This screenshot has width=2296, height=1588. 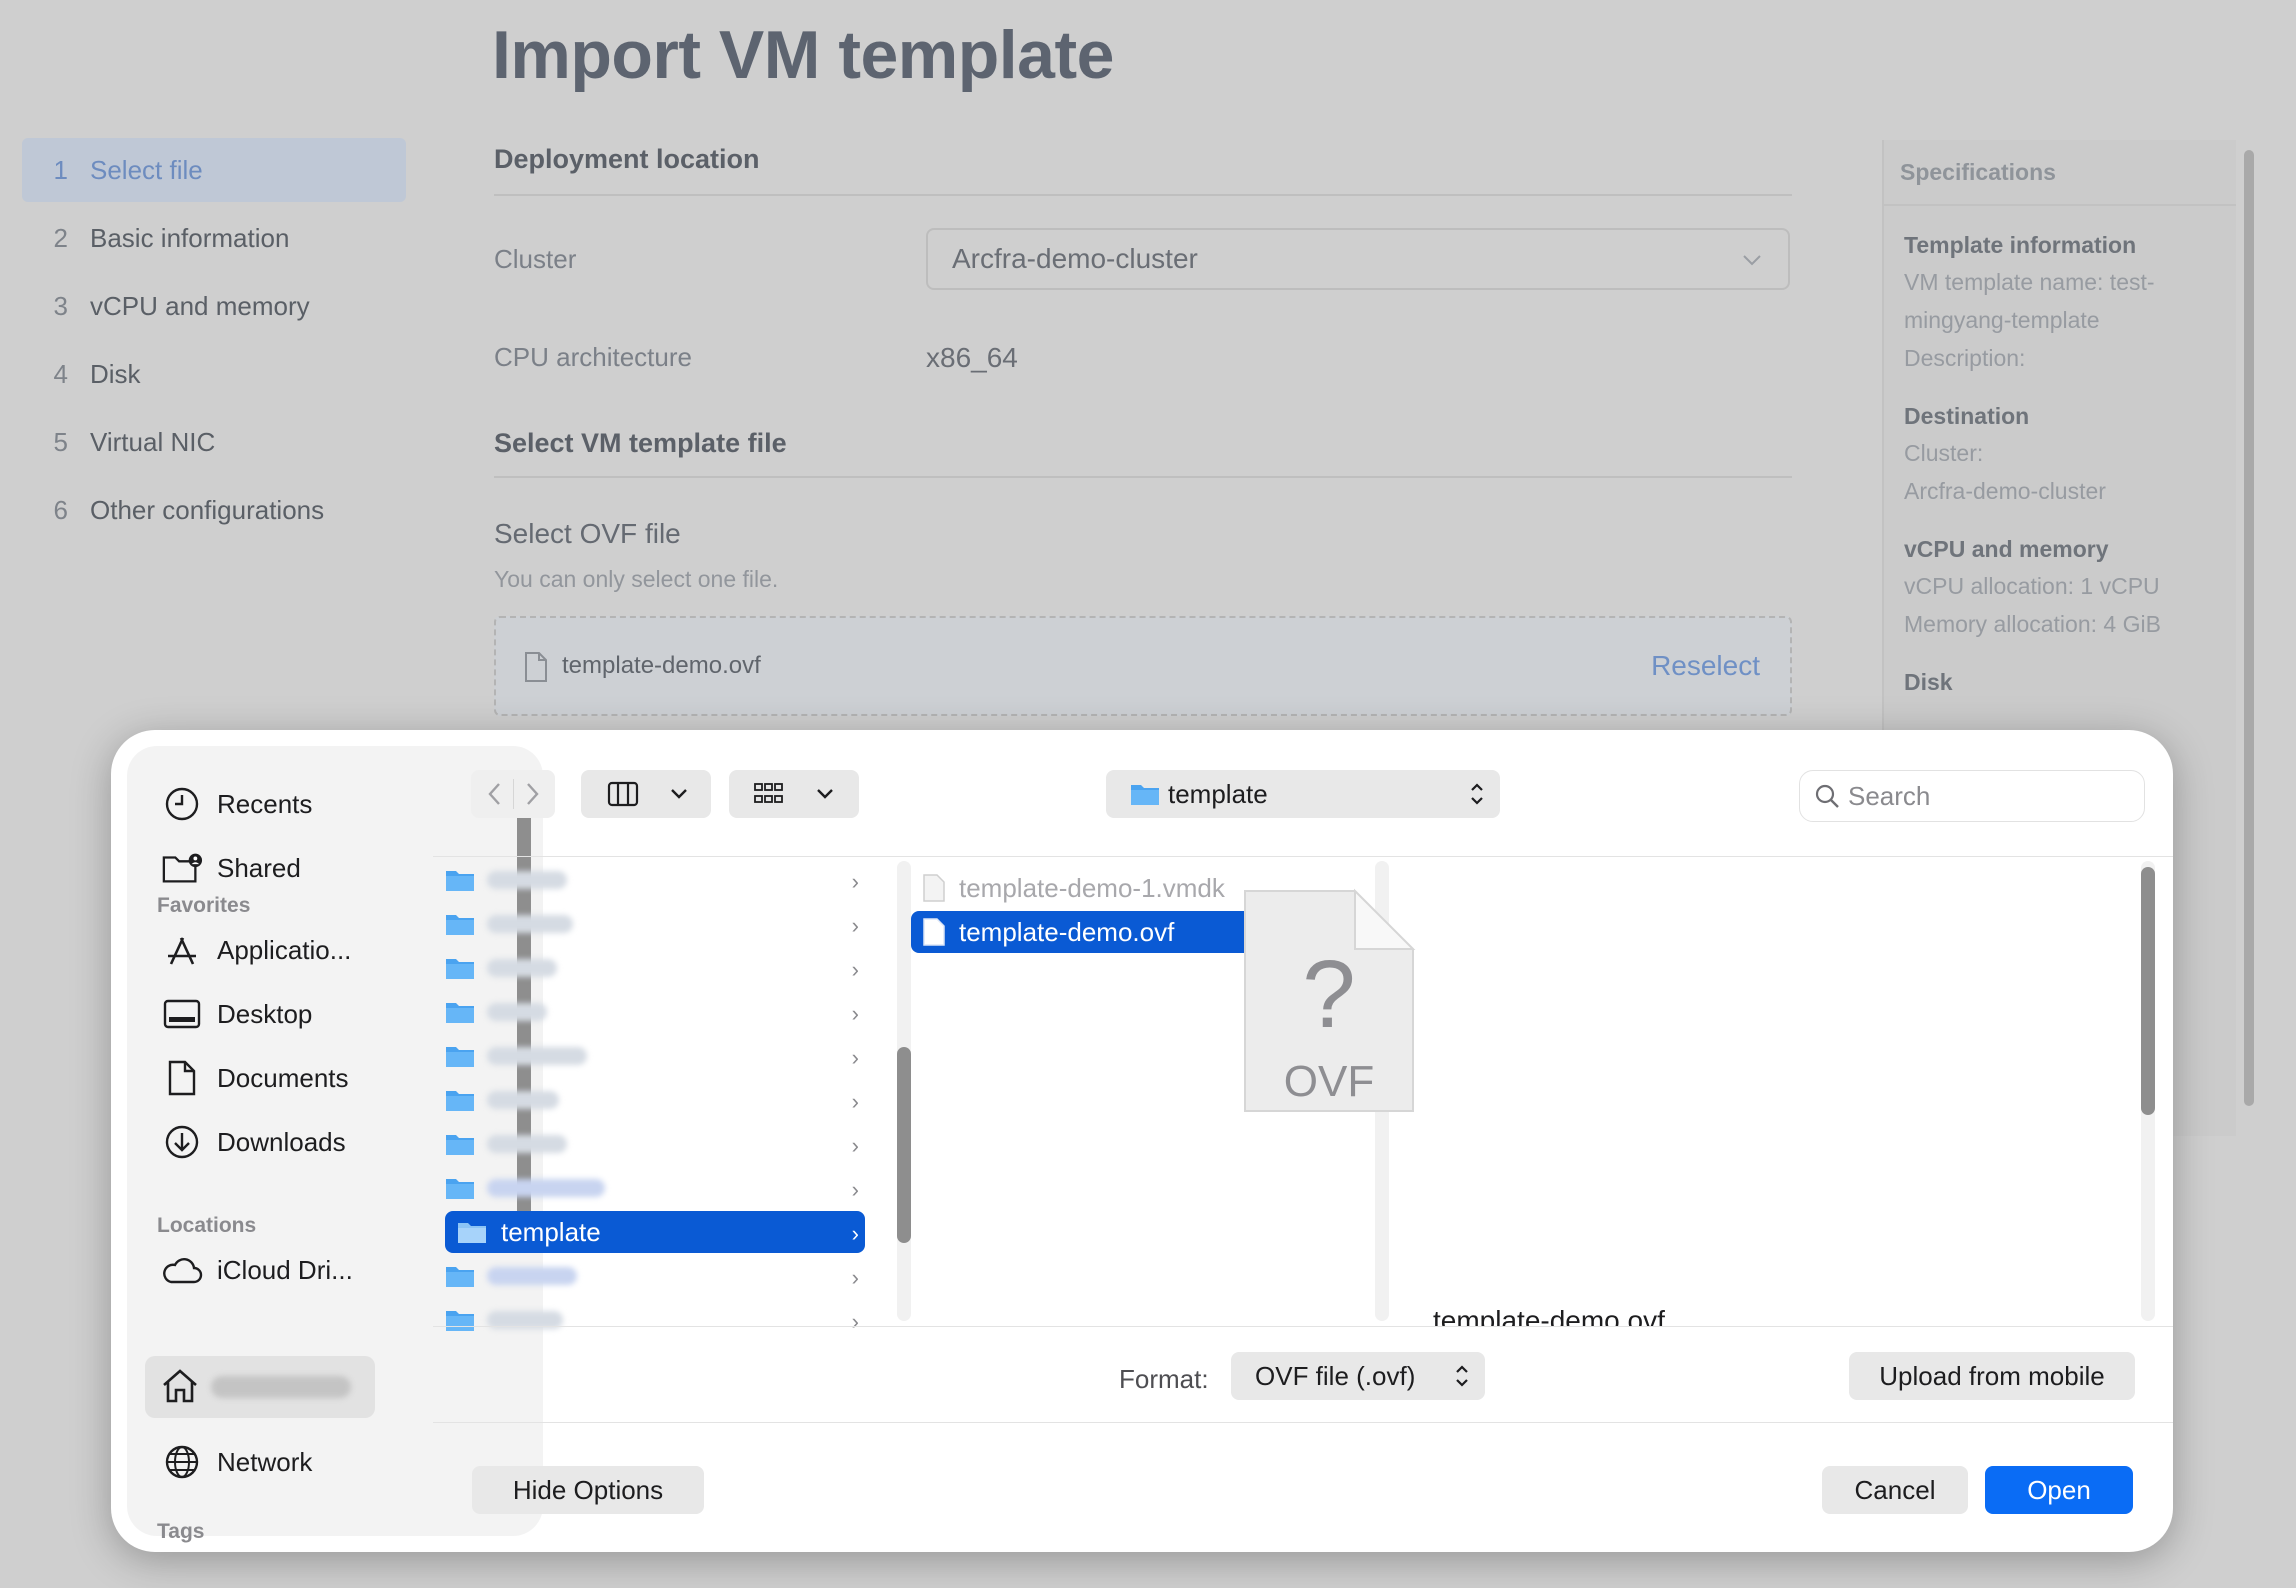 I want to click on sidebar-item-downloads: Downloads, so click(x=253, y=1142).